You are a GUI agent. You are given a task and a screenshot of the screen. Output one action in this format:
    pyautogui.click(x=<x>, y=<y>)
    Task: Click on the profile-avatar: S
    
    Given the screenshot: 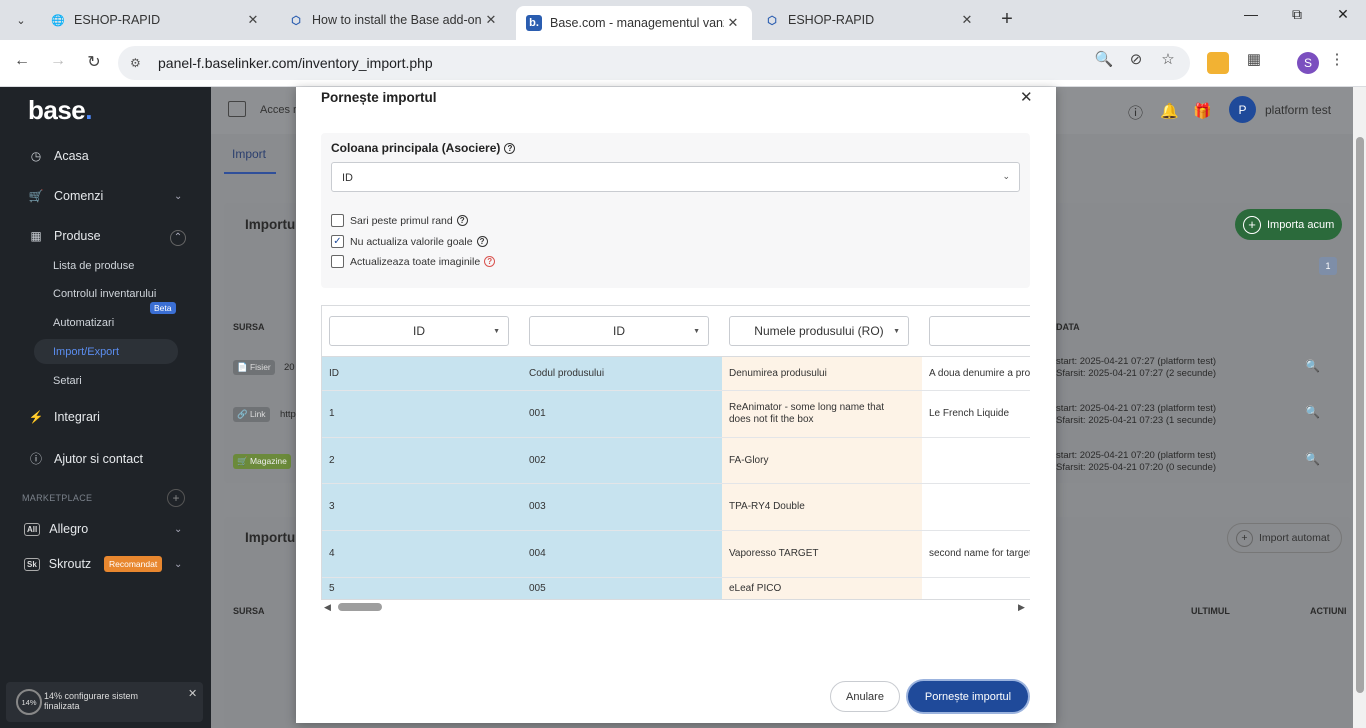 What is the action you would take?
    pyautogui.click(x=1308, y=63)
    